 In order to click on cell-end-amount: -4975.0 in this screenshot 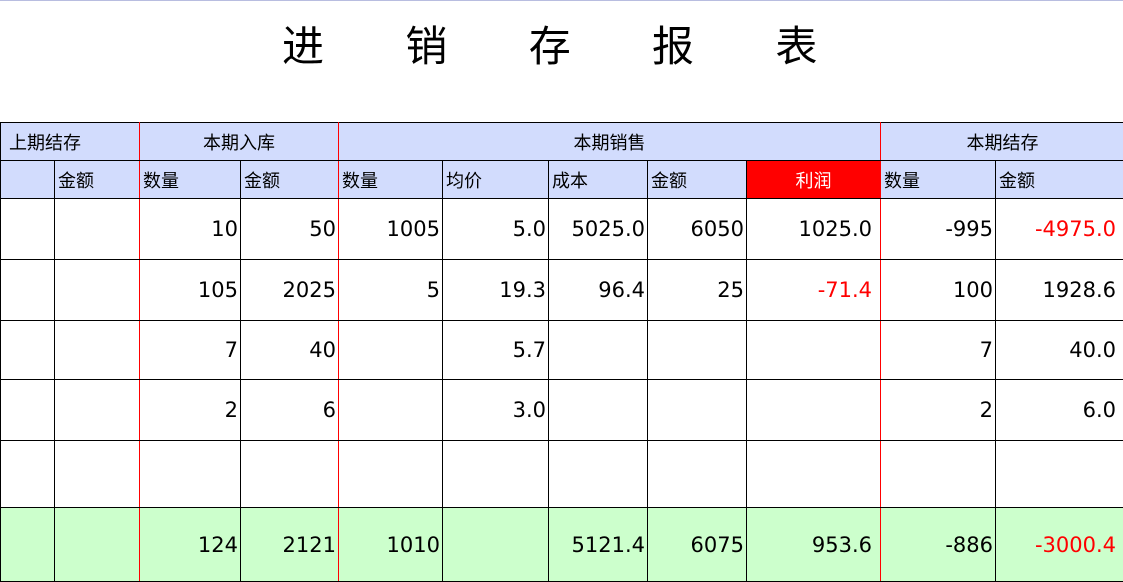, I will do `click(1059, 229)`.